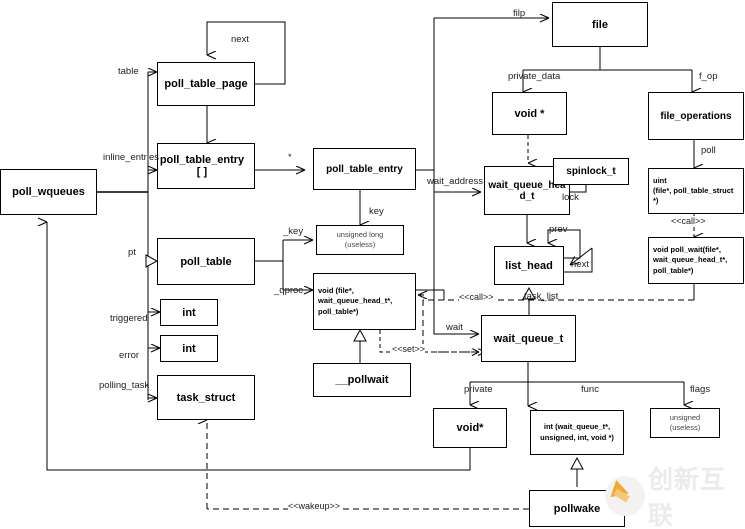 The width and height of the screenshot is (745, 529). I want to click on node-spinlock-t: spinlock_t, so click(591, 171).